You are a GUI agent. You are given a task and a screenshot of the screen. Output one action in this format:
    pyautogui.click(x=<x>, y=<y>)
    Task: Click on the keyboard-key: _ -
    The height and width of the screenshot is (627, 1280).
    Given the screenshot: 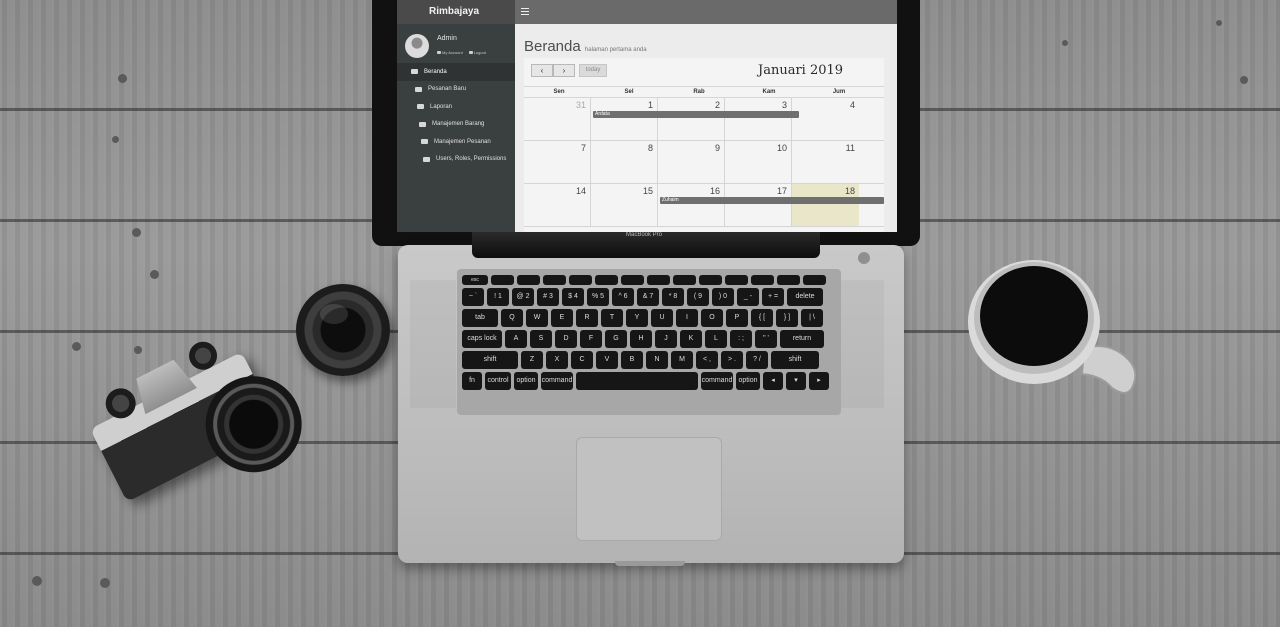 What is the action you would take?
    pyautogui.click(x=748, y=297)
    